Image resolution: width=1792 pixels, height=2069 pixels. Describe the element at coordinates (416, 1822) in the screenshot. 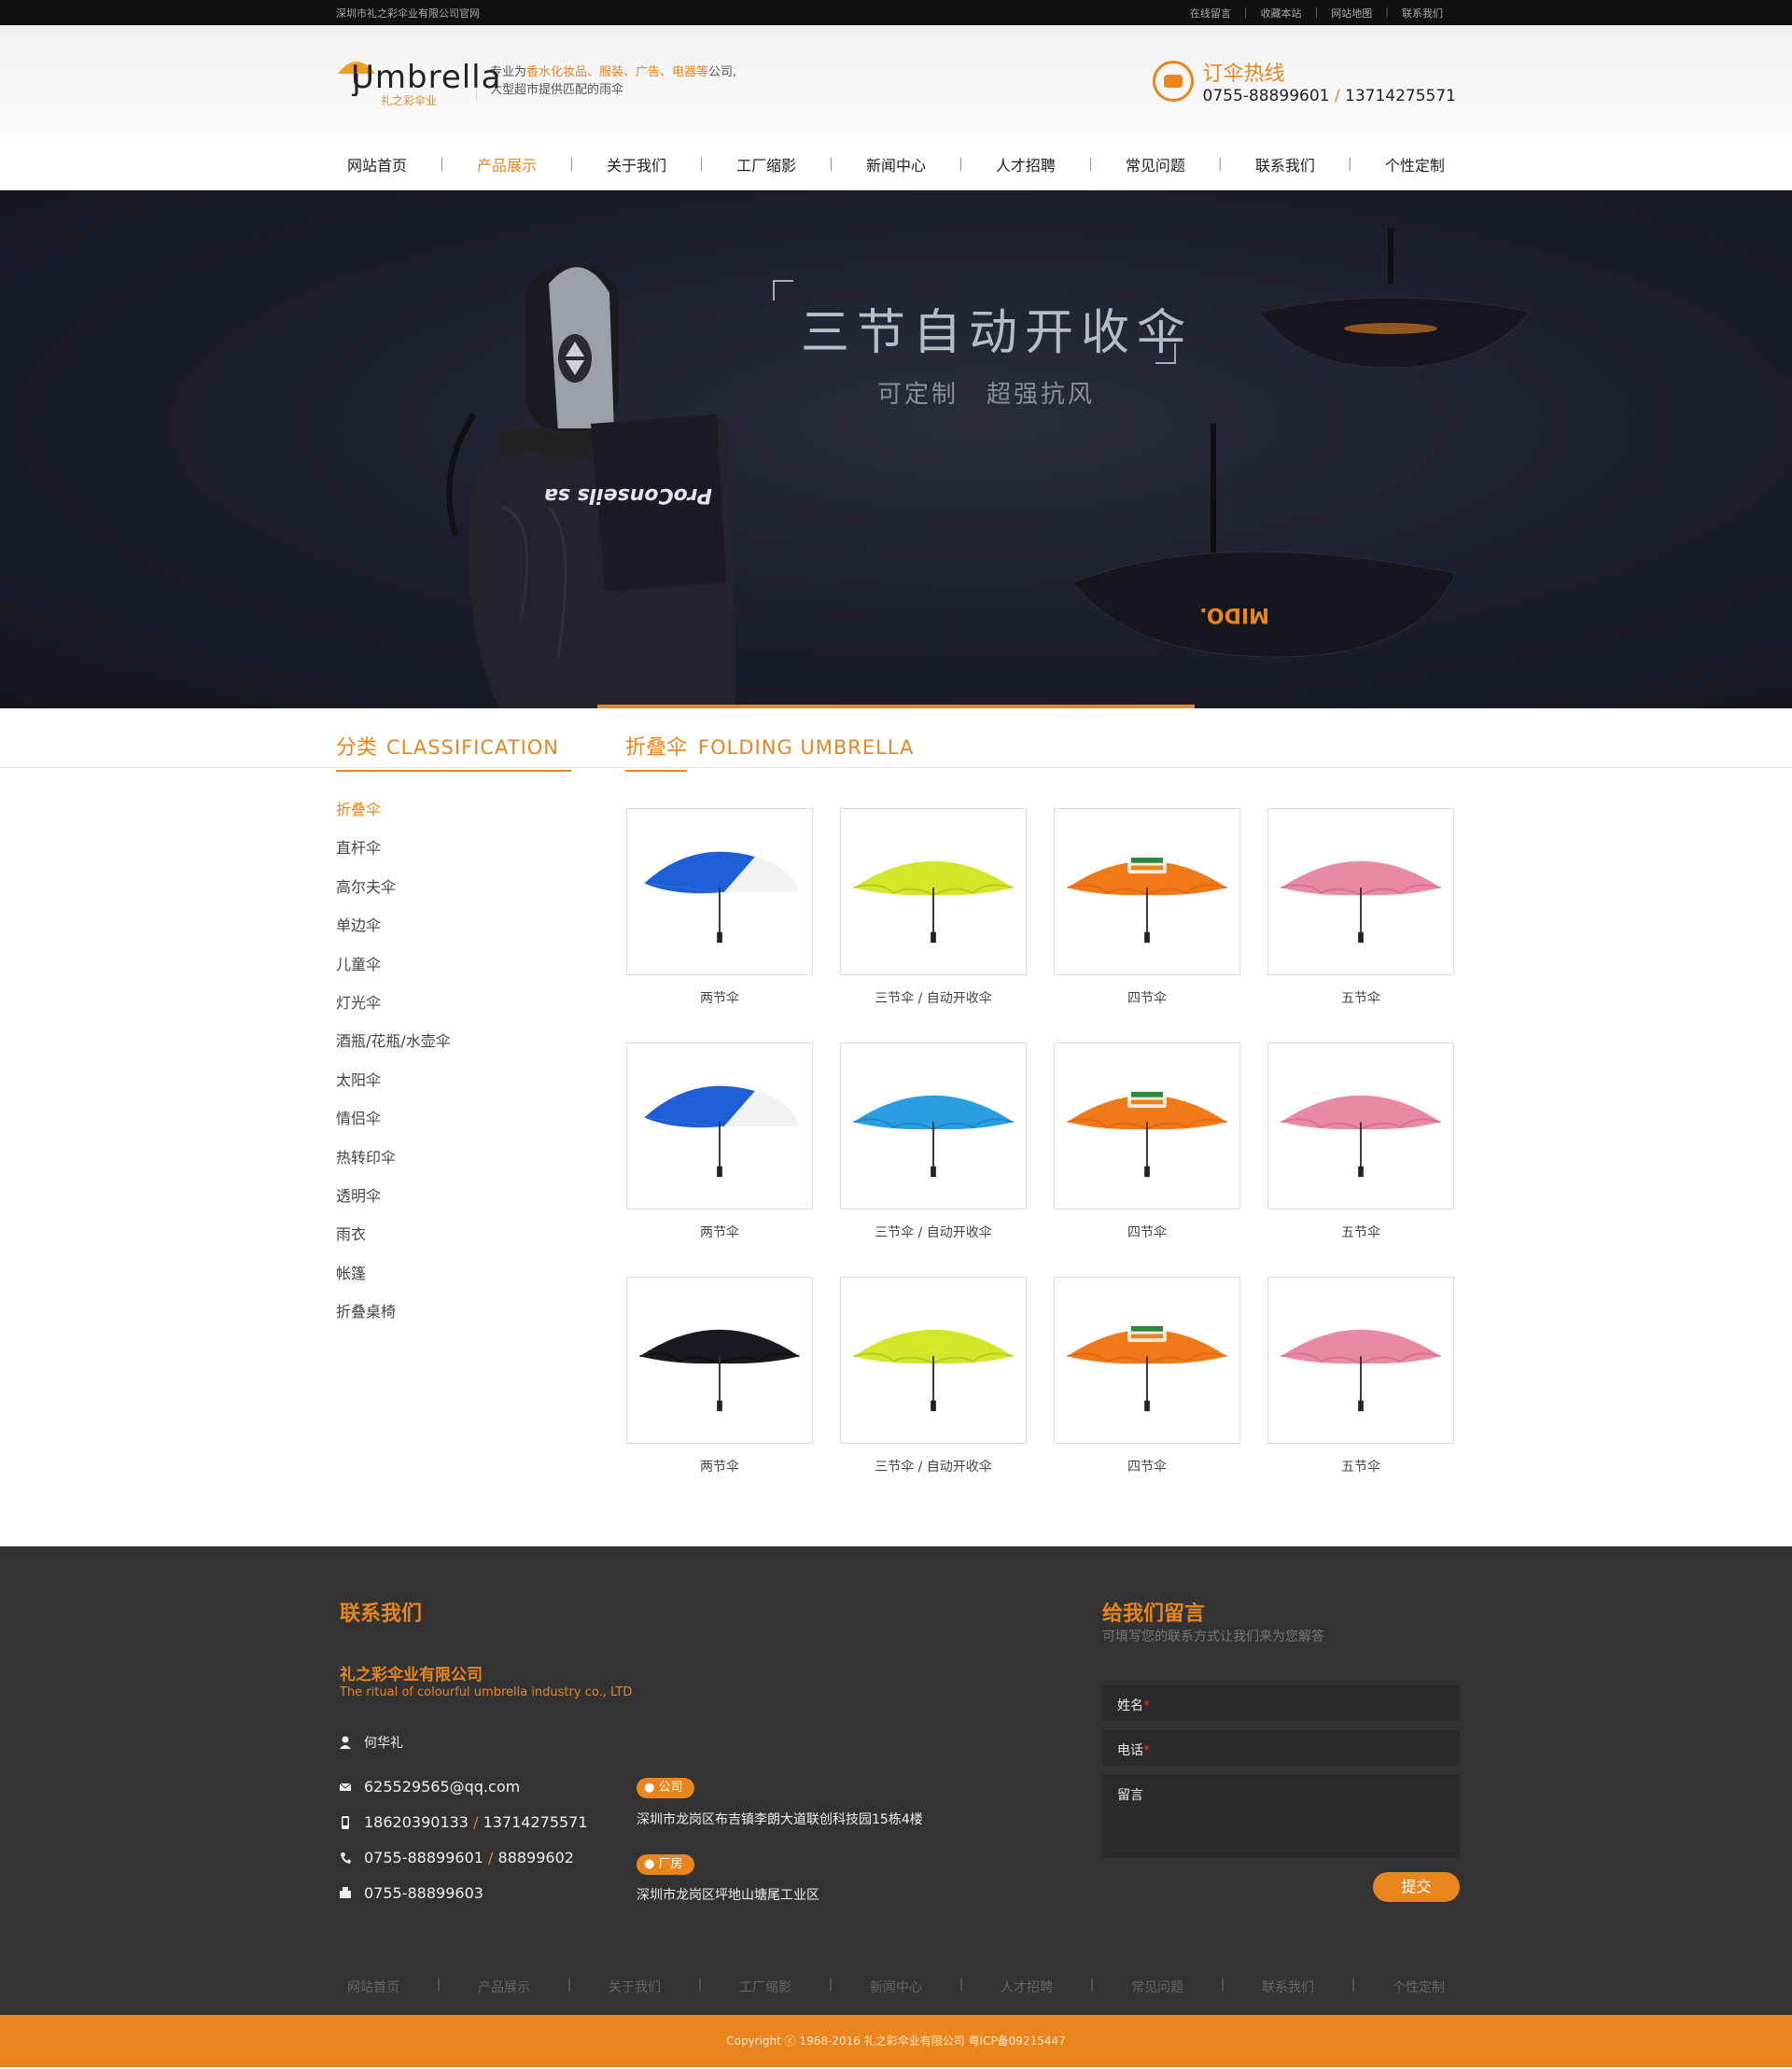

I see `mobile-number-1: 18620390133` at that location.